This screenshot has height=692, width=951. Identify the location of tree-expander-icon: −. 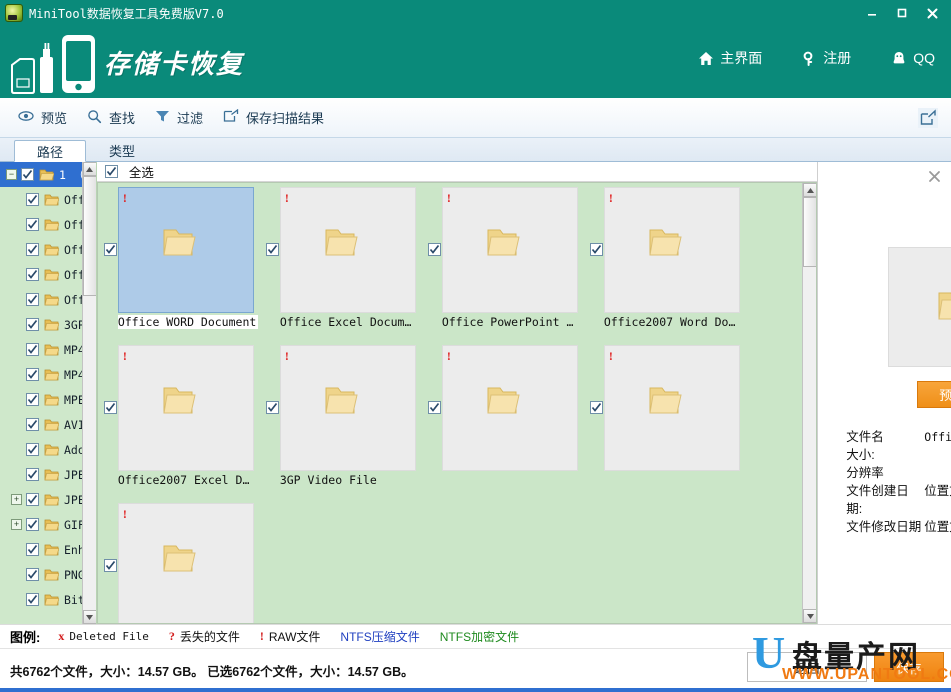
(11, 174).